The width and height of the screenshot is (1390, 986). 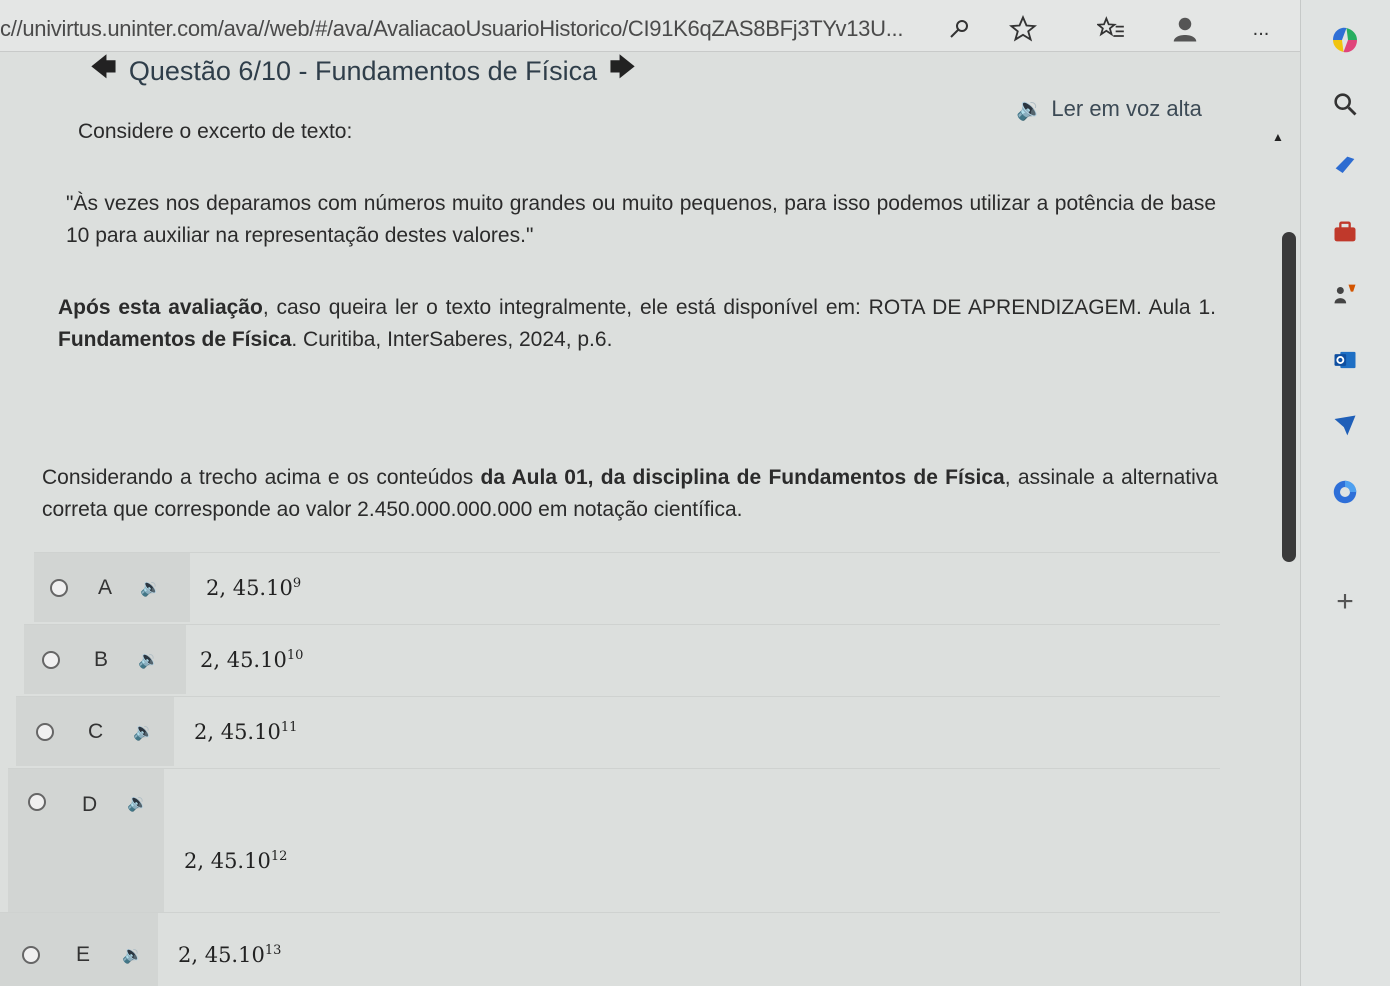 What do you see at coordinates (45, 731) in the screenshot?
I see `option-c-radio` at bounding box center [45, 731].